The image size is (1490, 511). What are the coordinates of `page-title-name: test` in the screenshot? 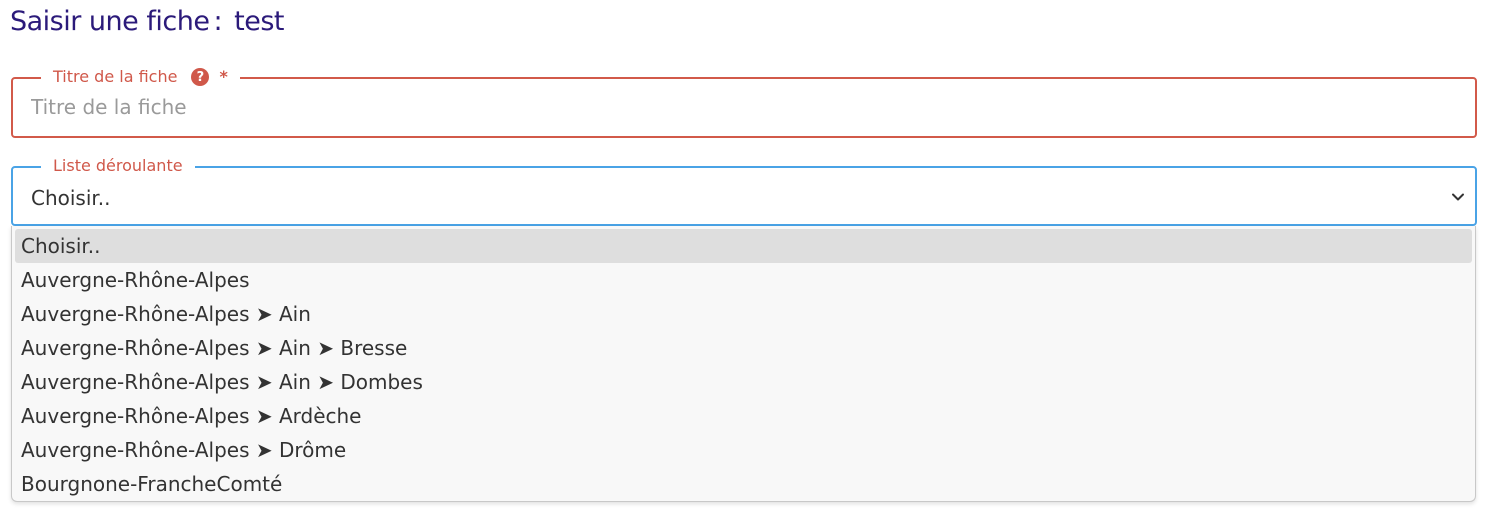 It's located at (259, 21).